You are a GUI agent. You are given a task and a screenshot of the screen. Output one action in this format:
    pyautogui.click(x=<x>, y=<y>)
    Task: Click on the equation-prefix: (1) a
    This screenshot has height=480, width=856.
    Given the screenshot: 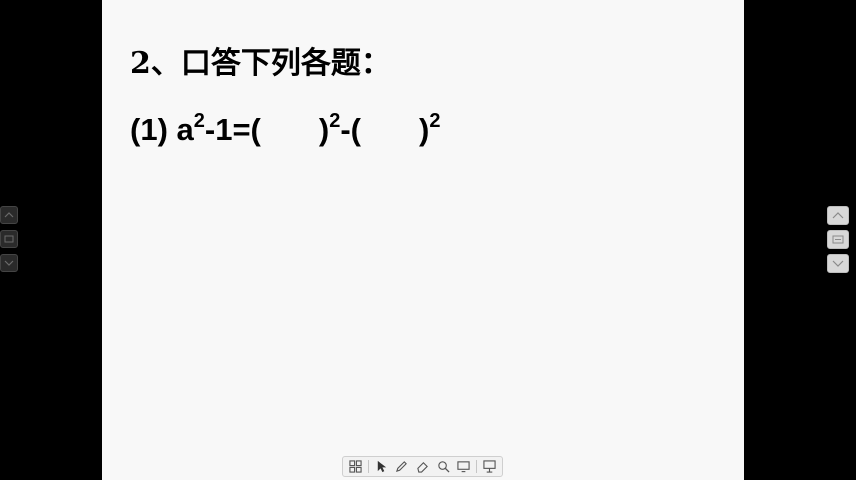 What is the action you would take?
    pyautogui.click(x=162, y=129)
    